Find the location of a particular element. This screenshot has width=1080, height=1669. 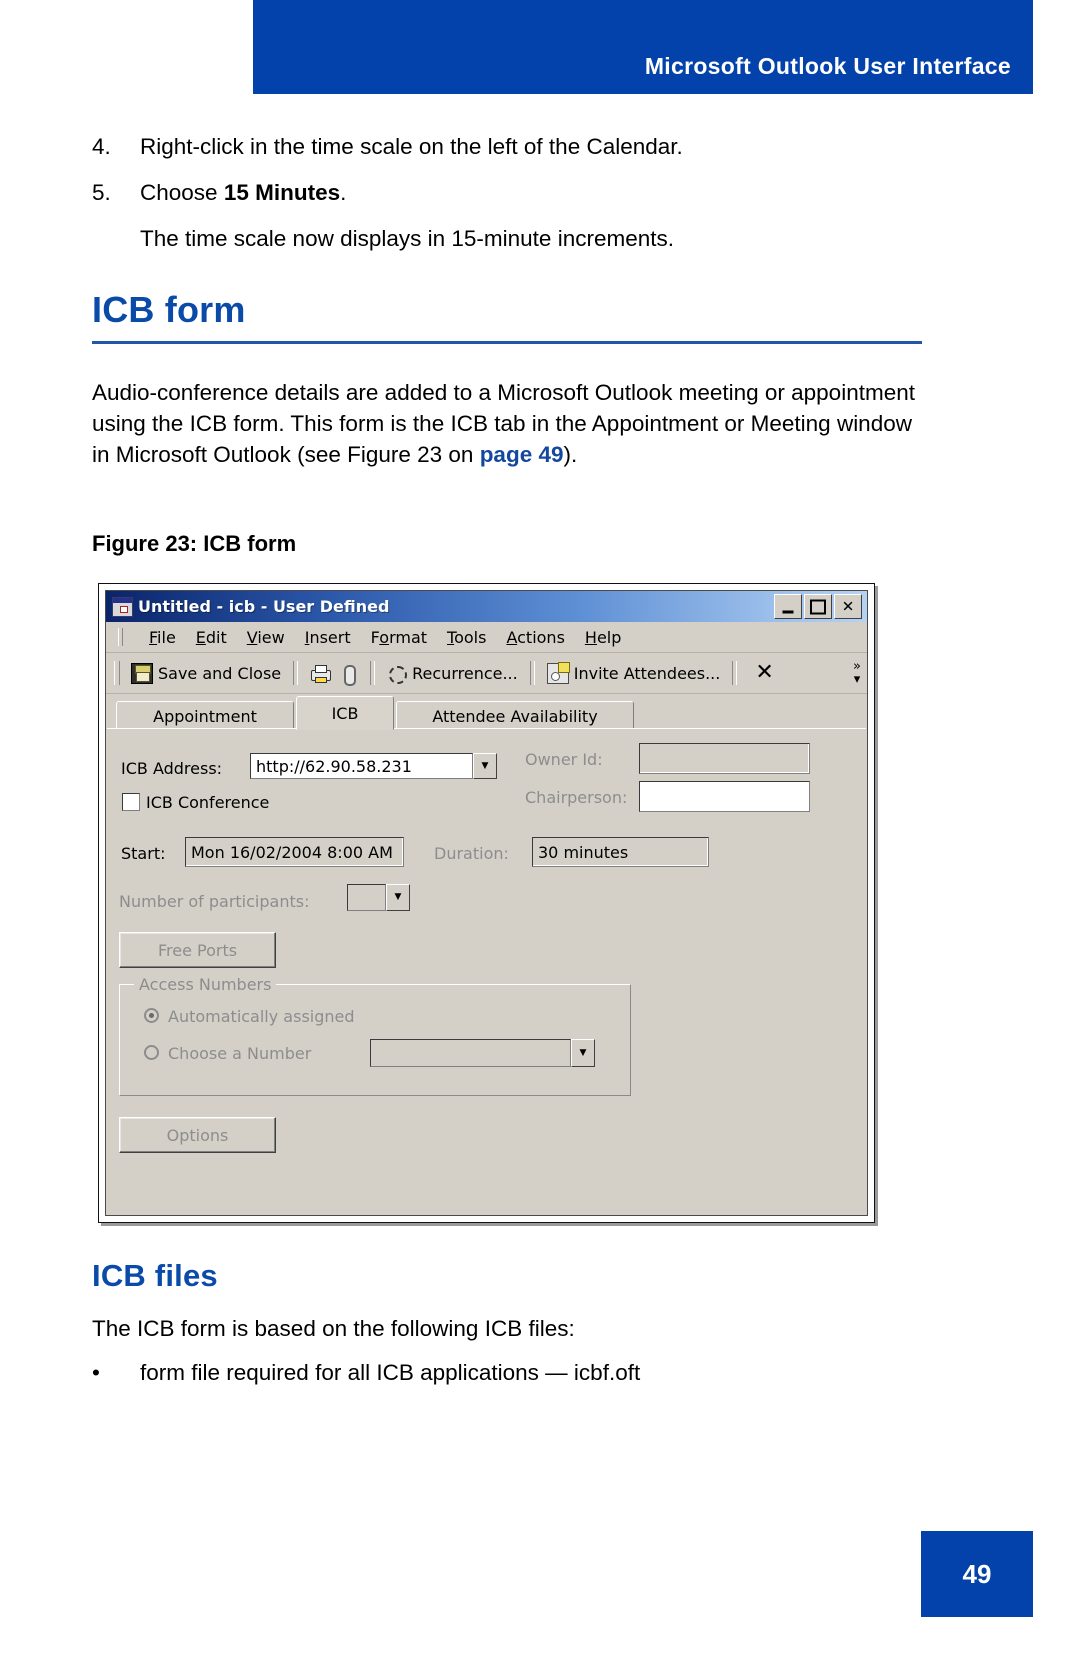

duration-label: Duration: is located at coordinates (471, 853).